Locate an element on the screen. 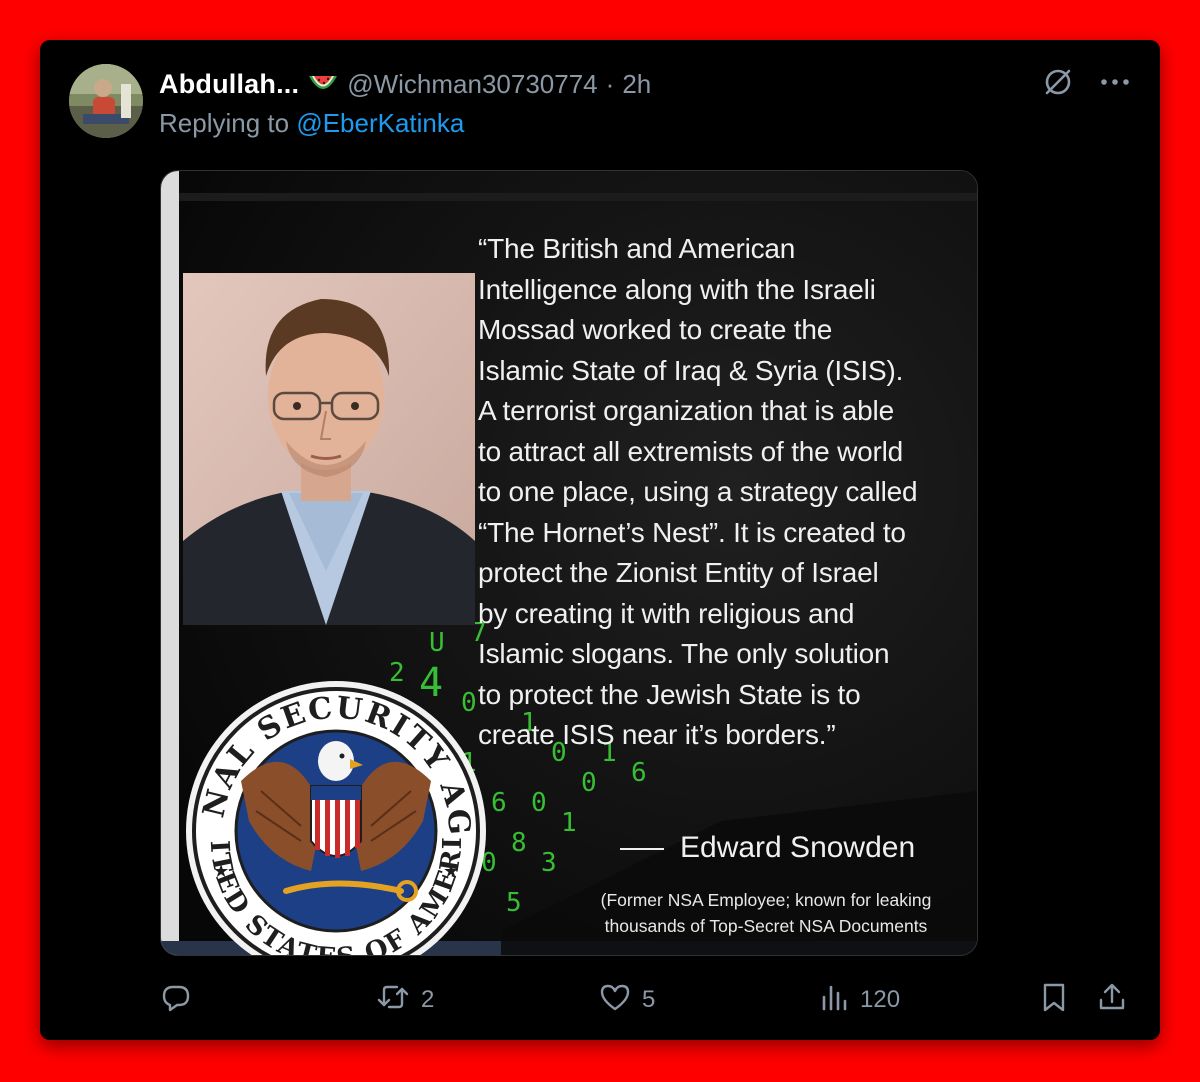 The width and height of the screenshot is (1200, 1082). views-button: 120 is located at coordinates (860, 1000).